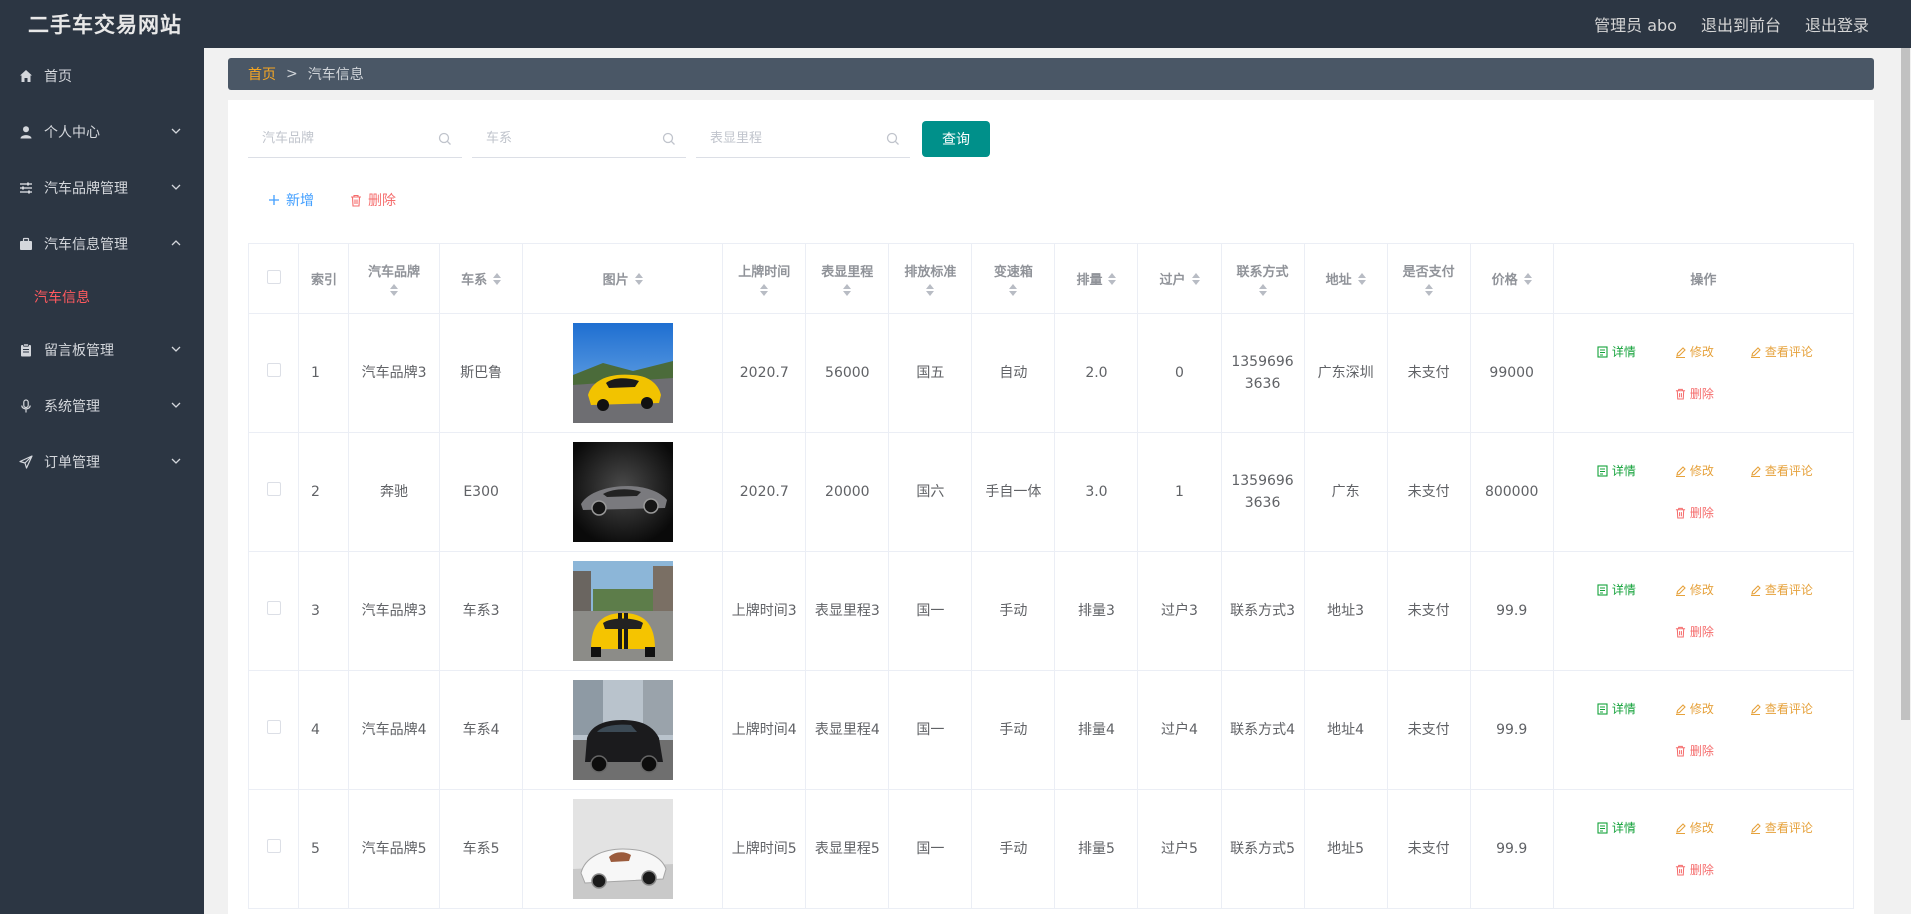  I want to click on header-index: 索引, so click(324, 278).